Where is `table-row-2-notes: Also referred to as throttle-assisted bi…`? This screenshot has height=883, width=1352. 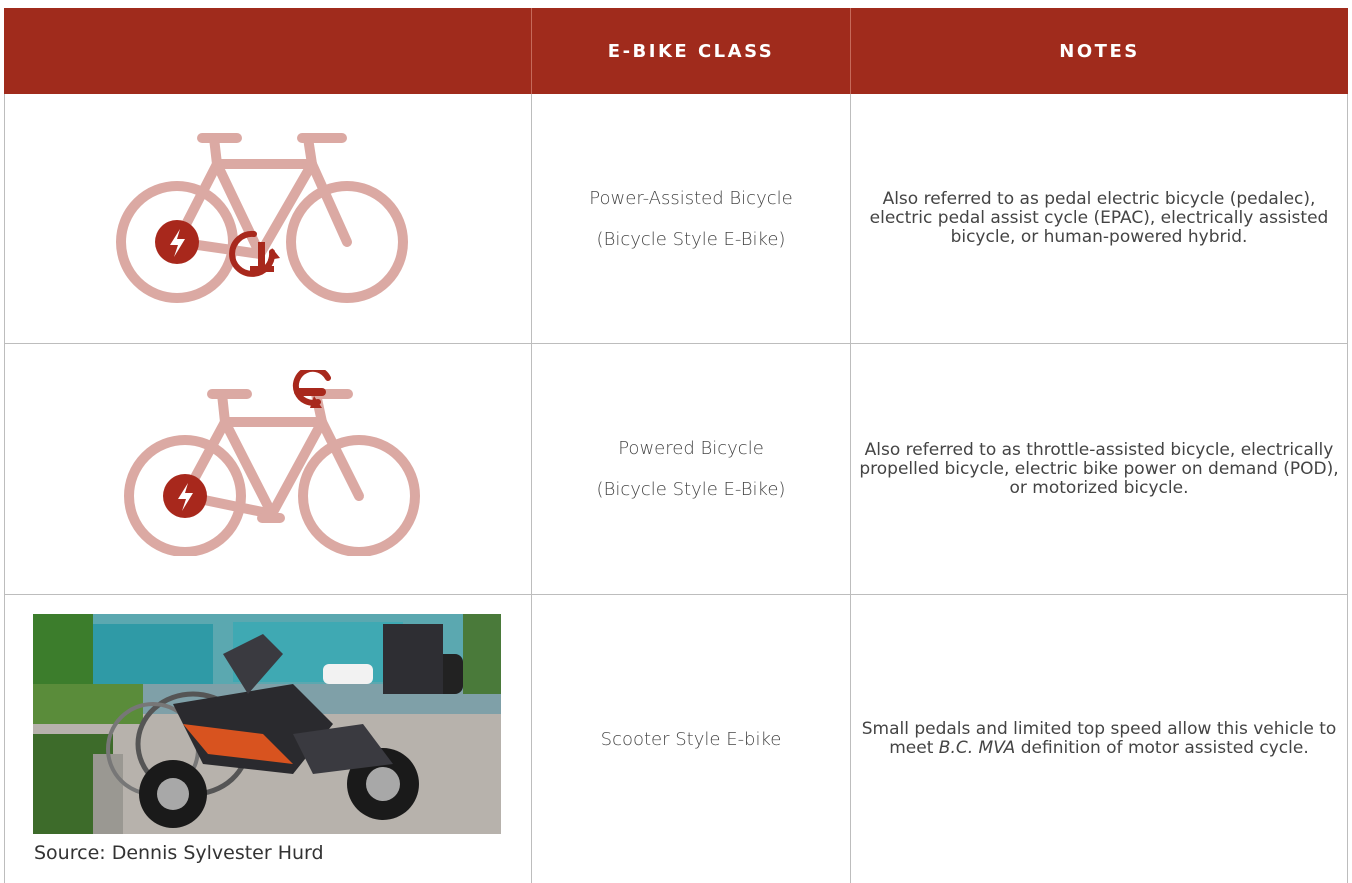
table-row-2-notes: Also referred to as throttle-assisted bi… is located at coordinates (1099, 468).